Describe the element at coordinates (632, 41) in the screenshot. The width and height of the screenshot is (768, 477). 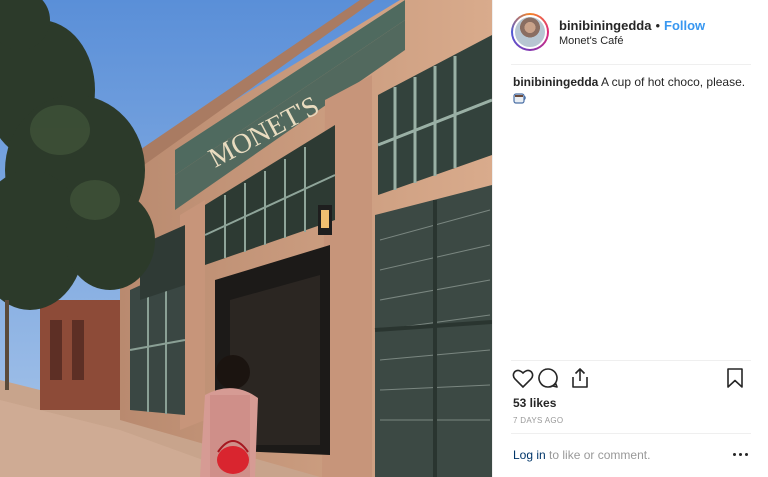
I see `location-link: Monet's Café` at that location.